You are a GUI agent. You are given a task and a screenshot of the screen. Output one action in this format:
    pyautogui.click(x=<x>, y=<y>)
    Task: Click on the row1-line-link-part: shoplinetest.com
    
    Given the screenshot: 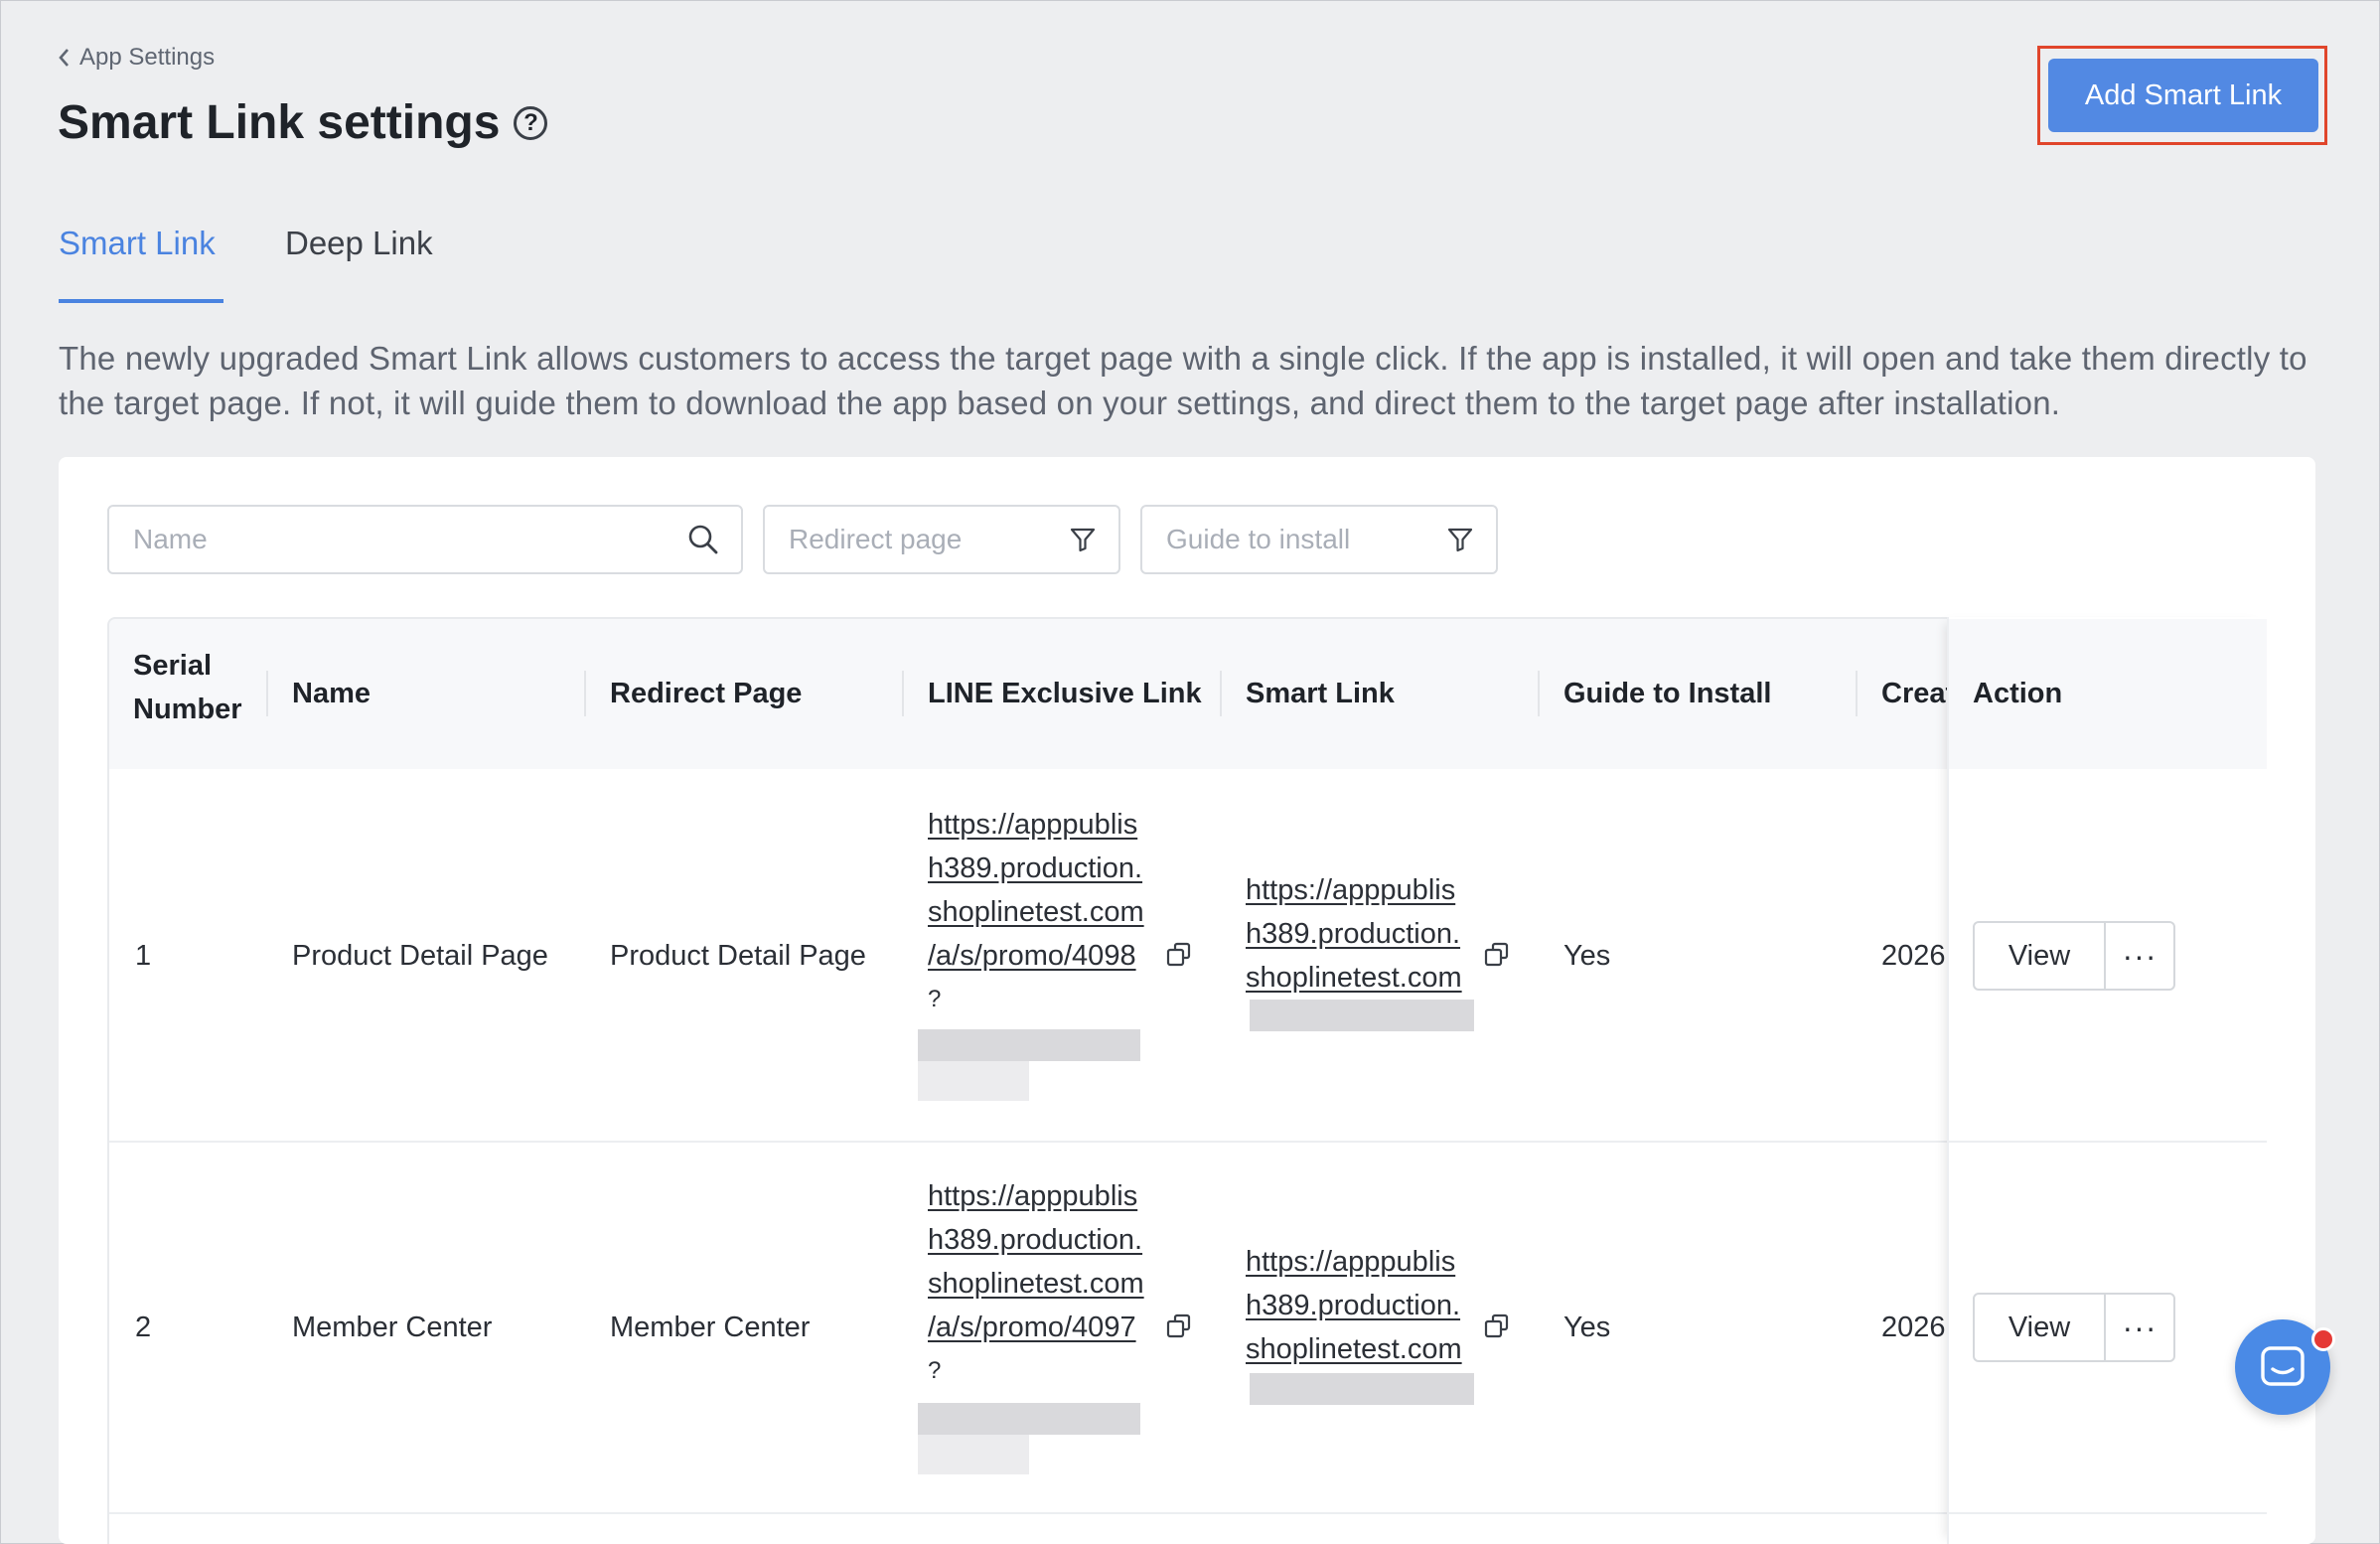 What is the action you would take?
    pyautogui.click(x=1036, y=912)
    